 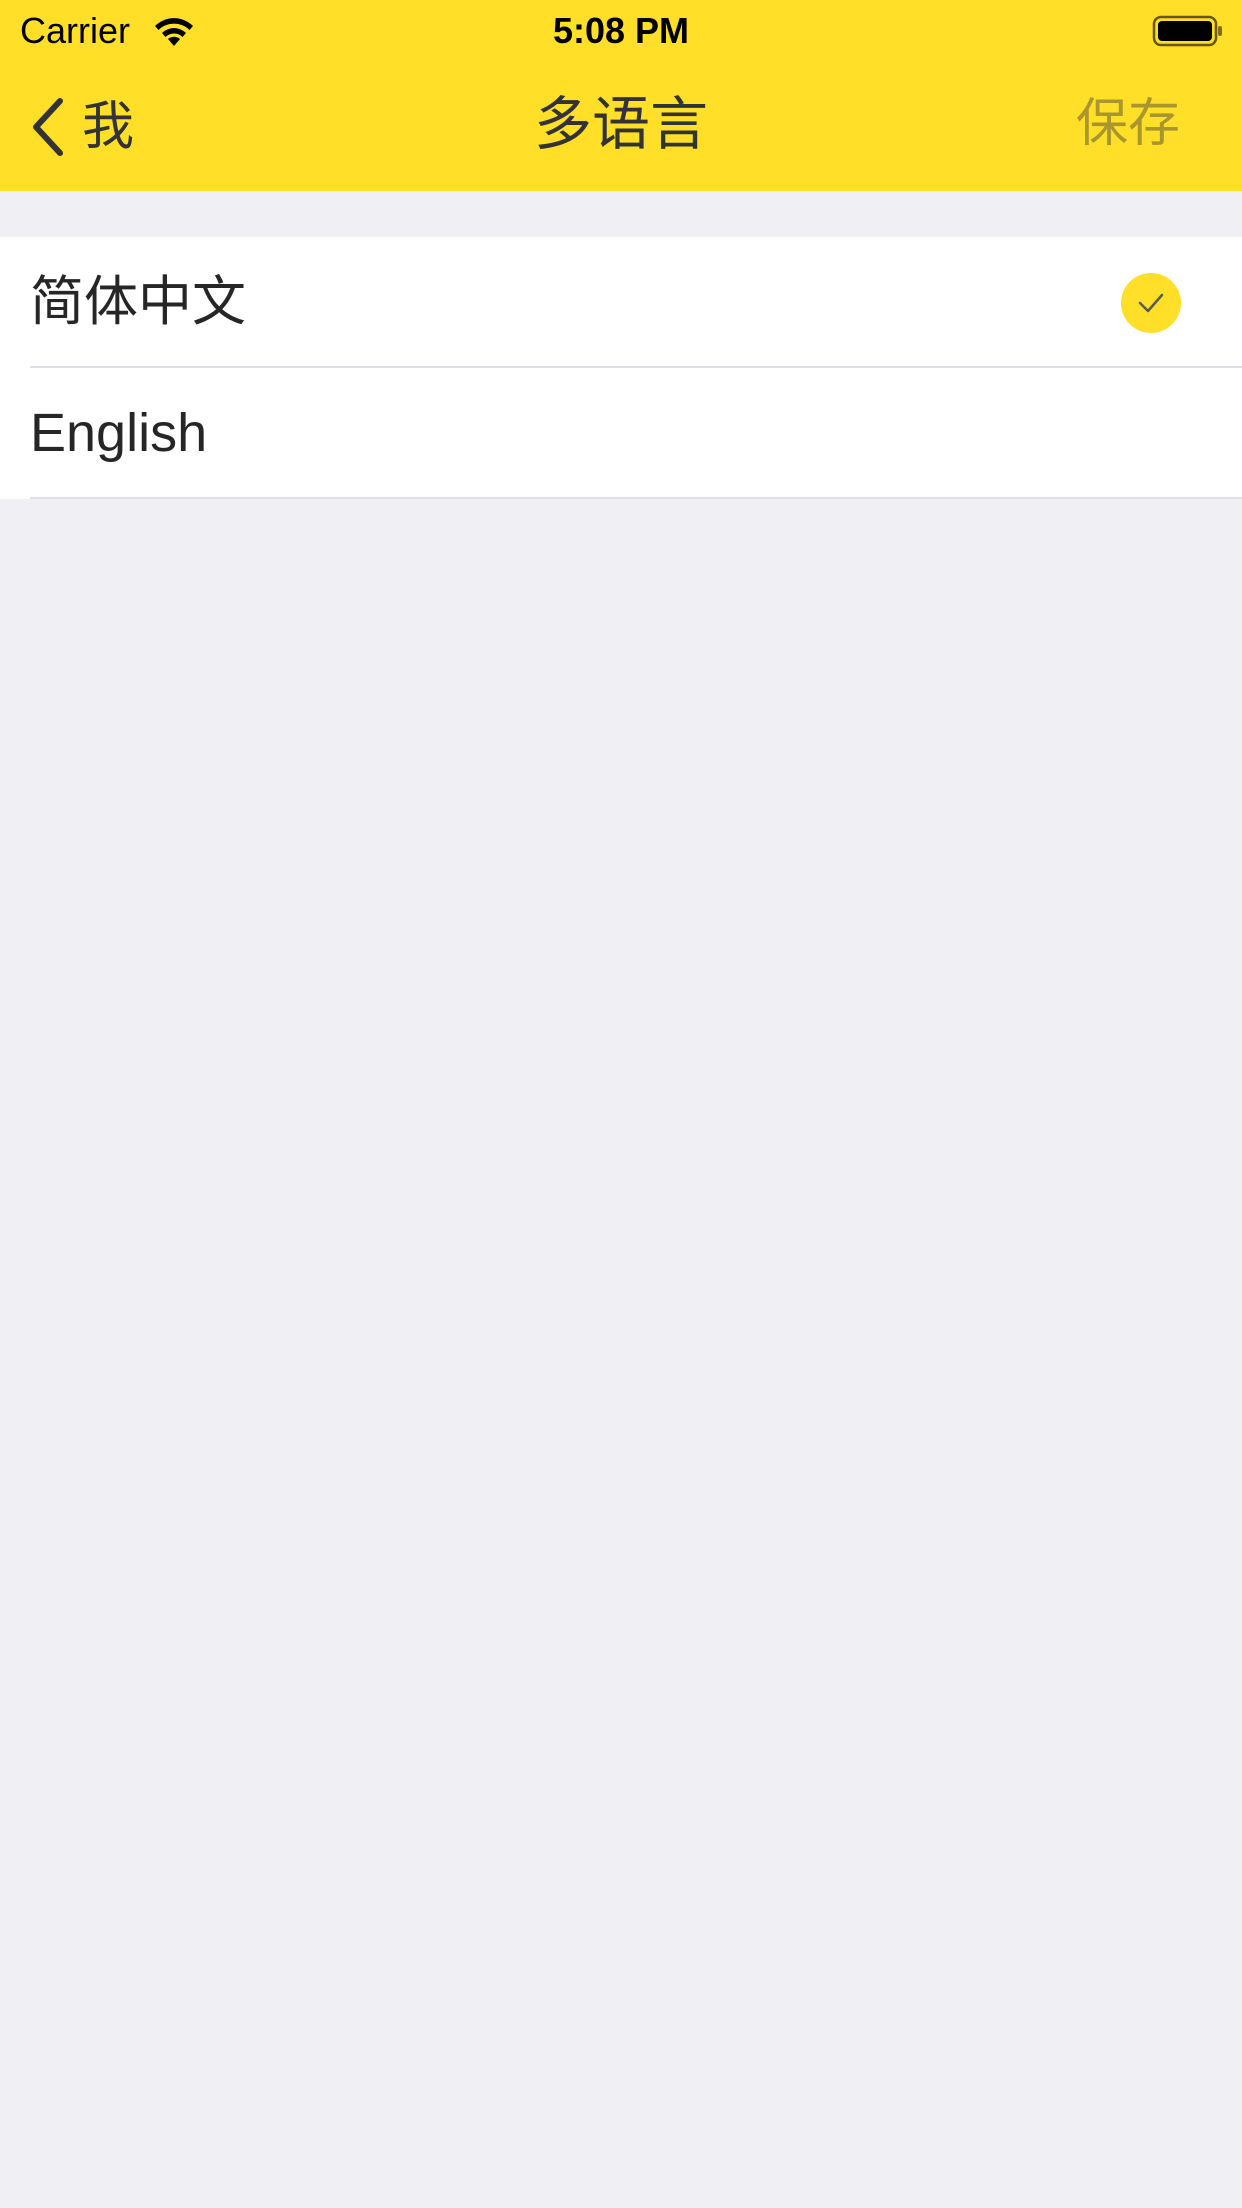 What do you see at coordinates (119, 433) in the screenshot?
I see `language-label: English` at bounding box center [119, 433].